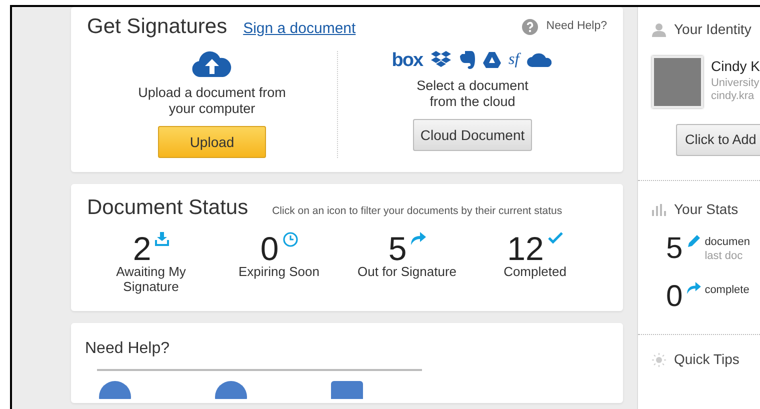 The width and height of the screenshot is (760, 409). What do you see at coordinates (674, 297) in the screenshot?
I see `stat-count: 0` at bounding box center [674, 297].